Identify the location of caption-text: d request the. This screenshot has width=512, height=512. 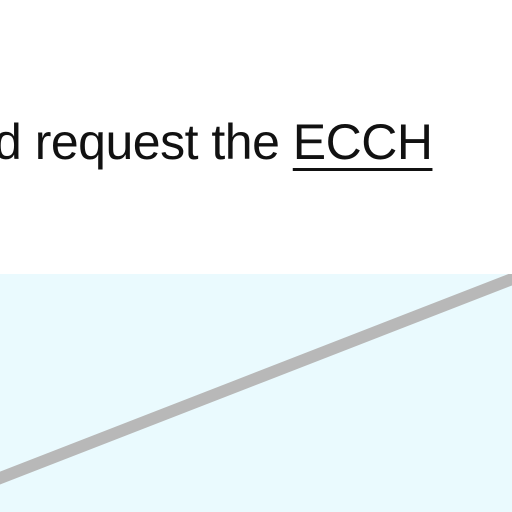
(146, 142).